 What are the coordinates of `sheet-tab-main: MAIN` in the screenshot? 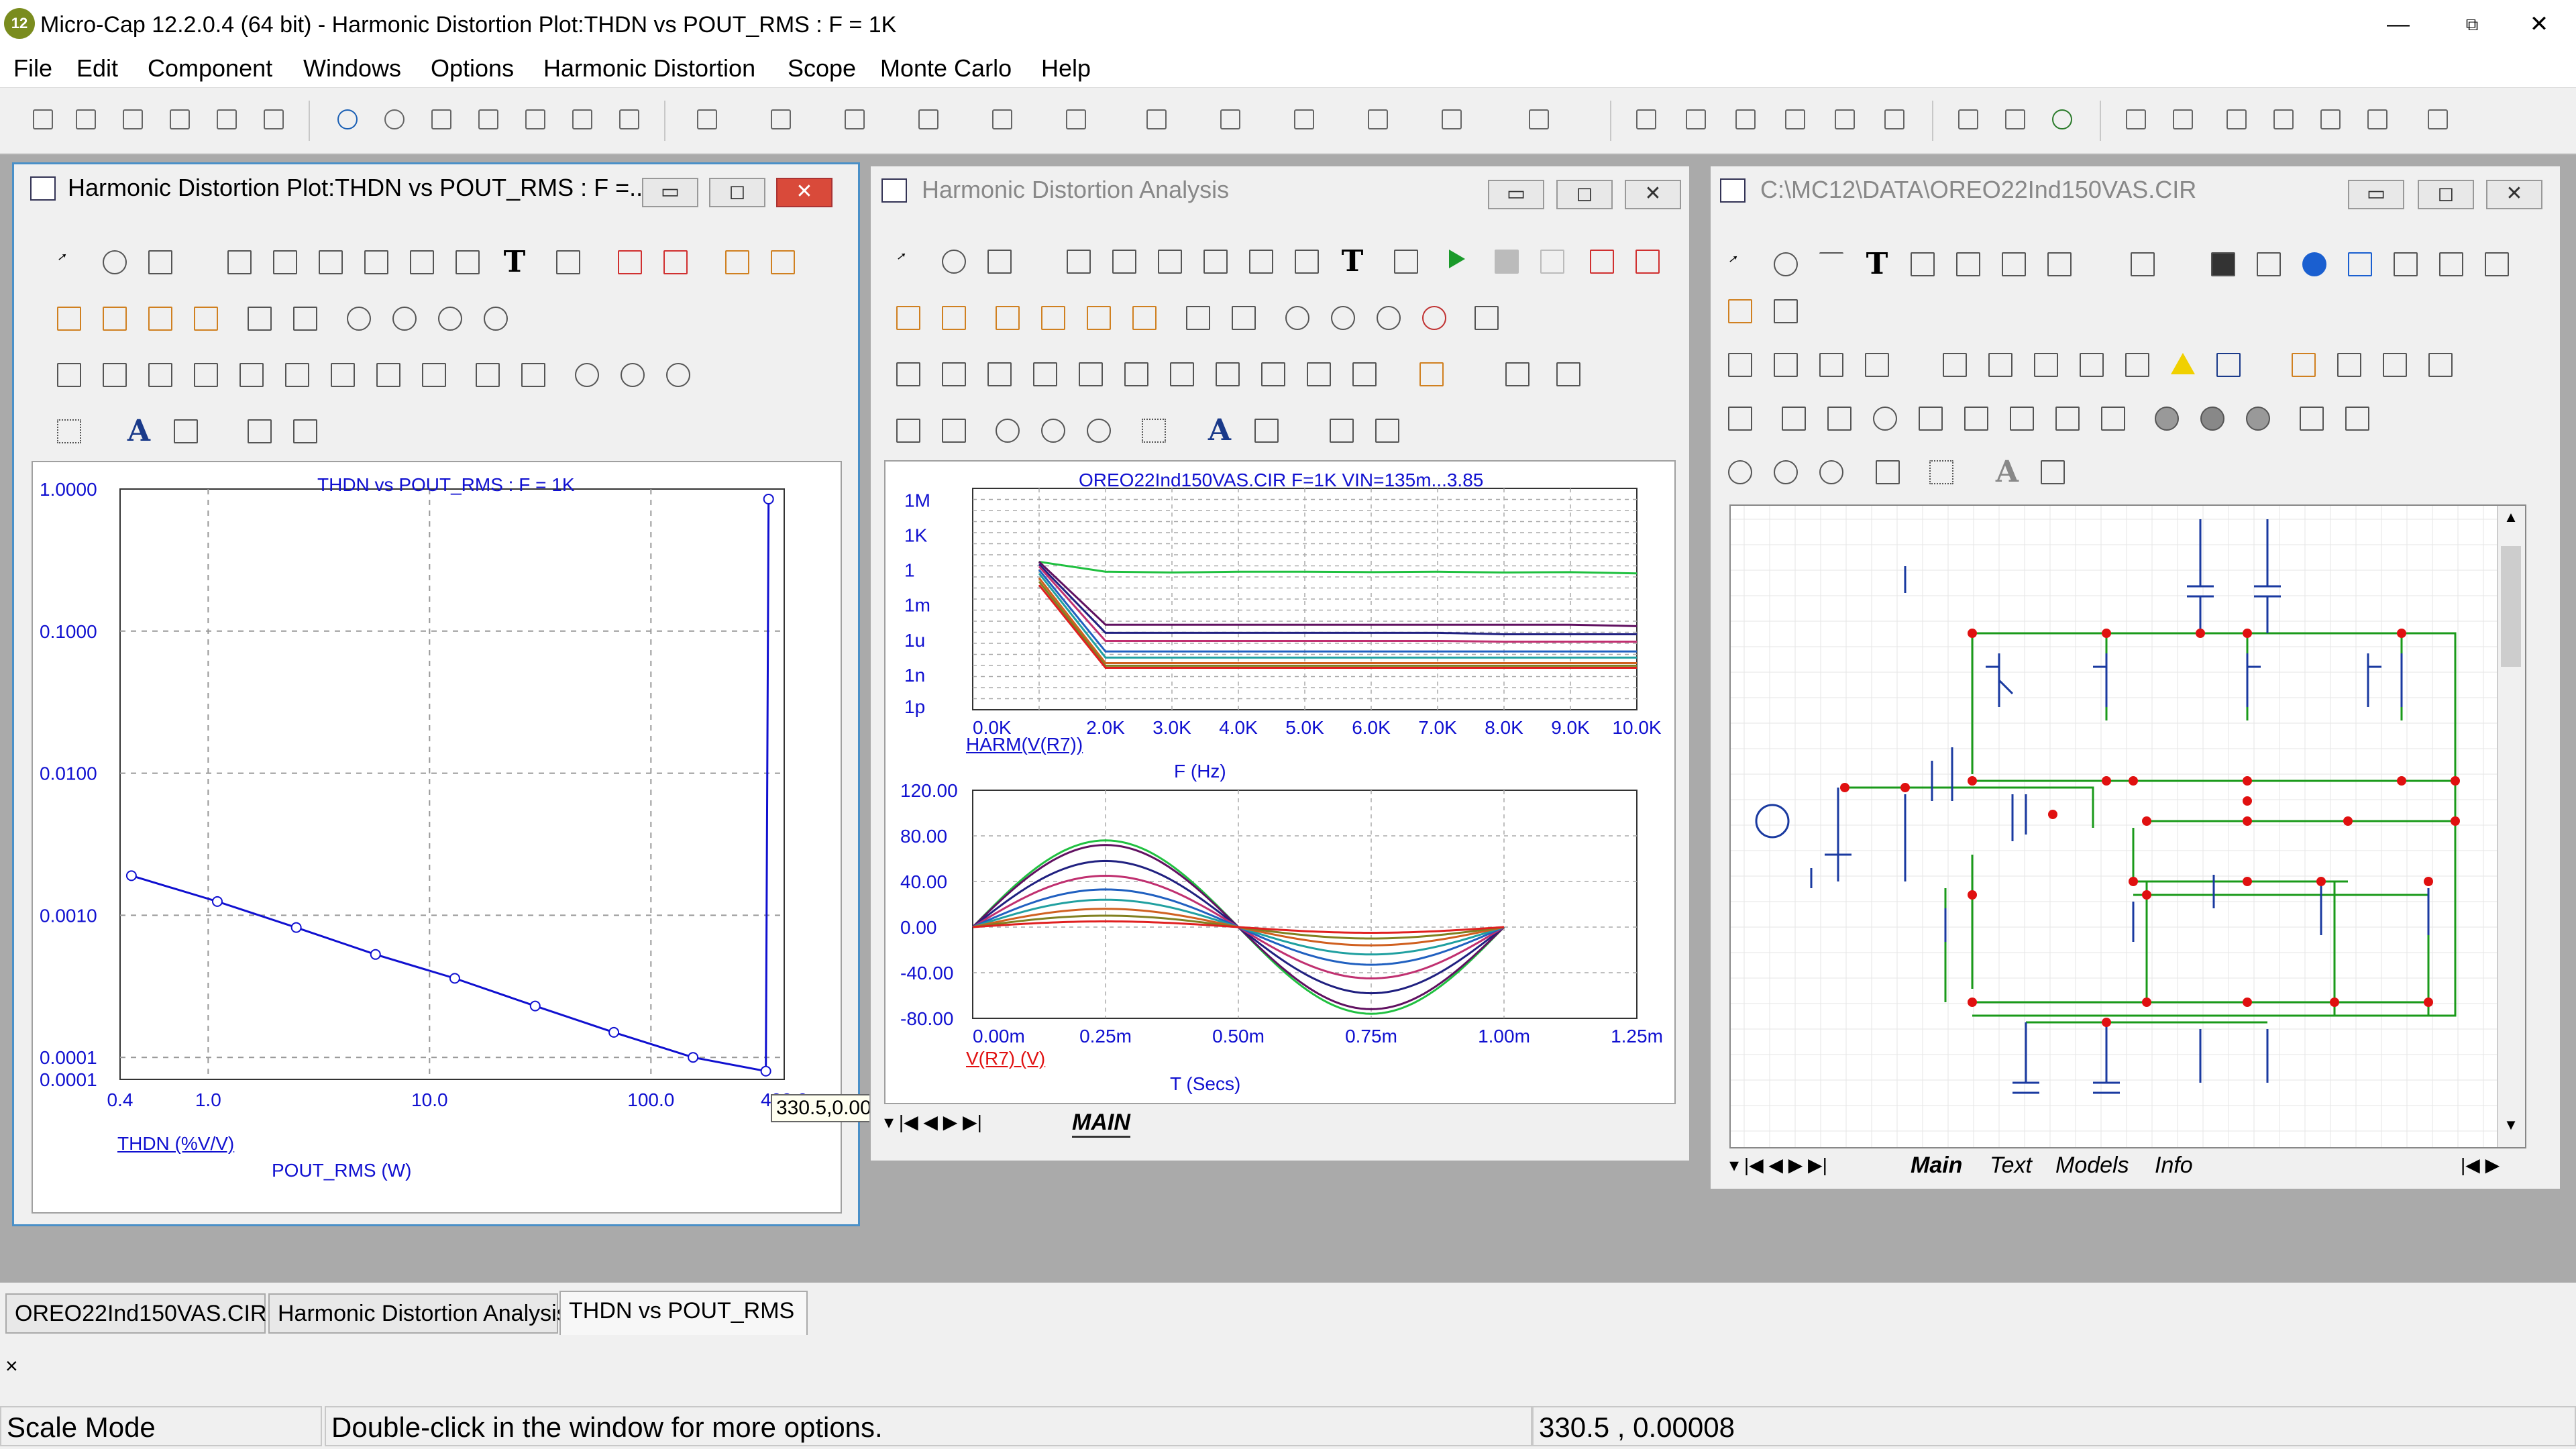 It's located at (1101, 1124).